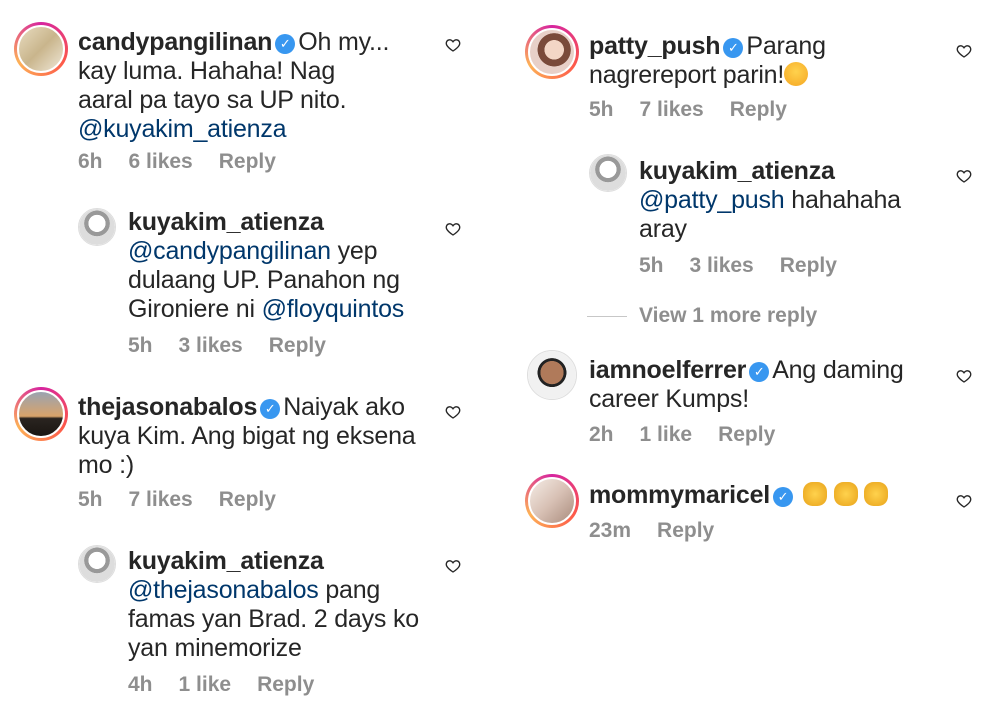 This screenshot has width=1000, height=710. I want to click on username: patty_push, so click(655, 46).